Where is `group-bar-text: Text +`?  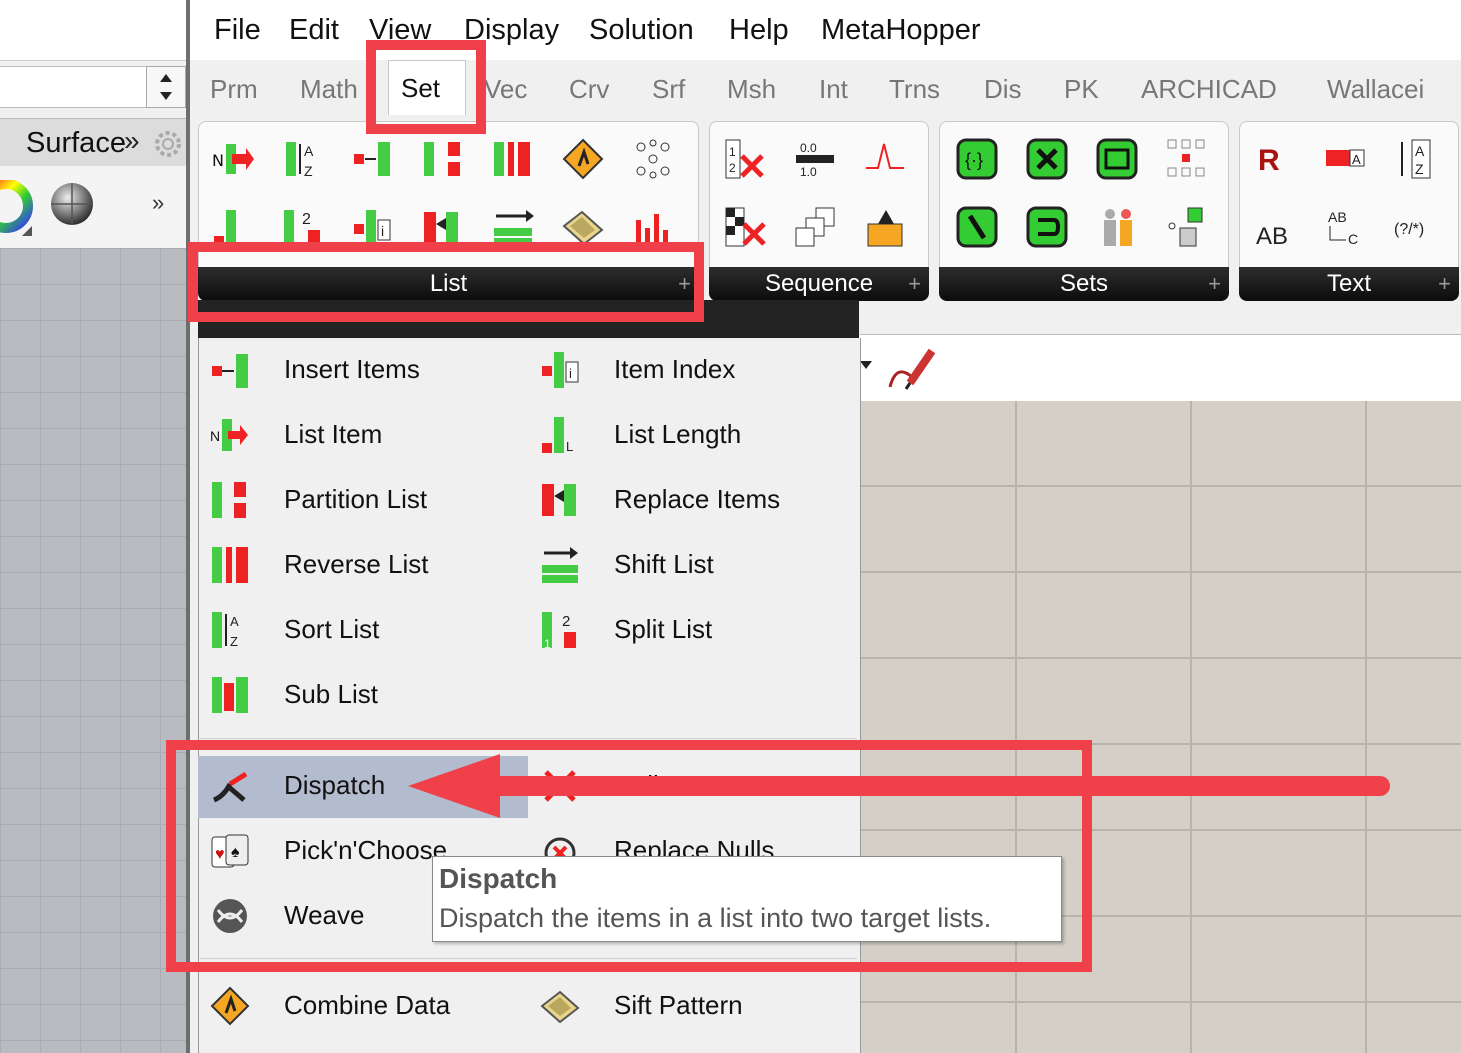
group-bar-text: Text + is located at coordinates (1349, 284).